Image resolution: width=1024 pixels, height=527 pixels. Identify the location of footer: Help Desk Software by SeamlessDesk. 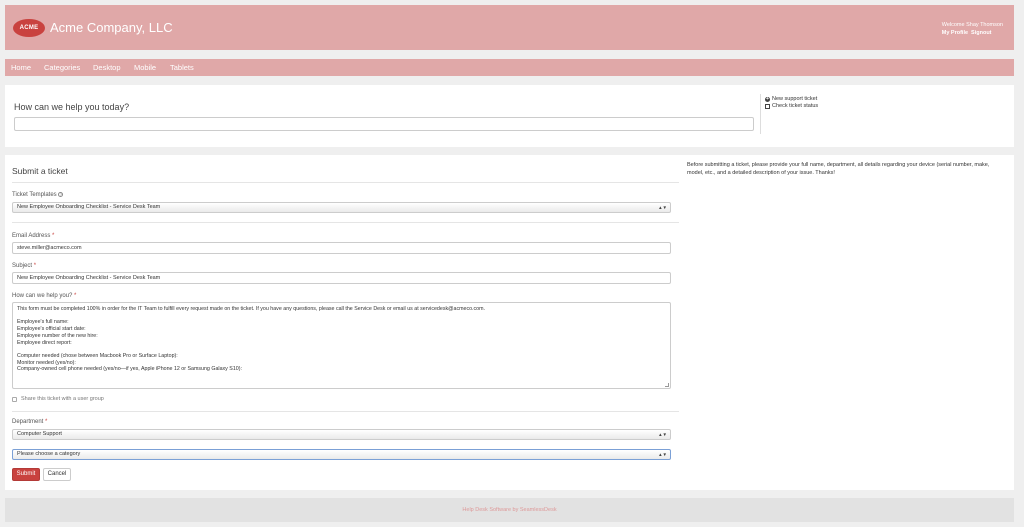
(509, 510).